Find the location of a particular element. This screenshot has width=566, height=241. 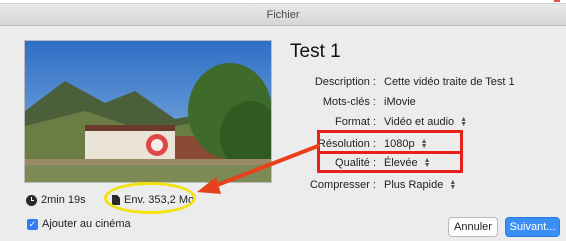

cancel-button: Annuler is located at coordinates (473, 227).